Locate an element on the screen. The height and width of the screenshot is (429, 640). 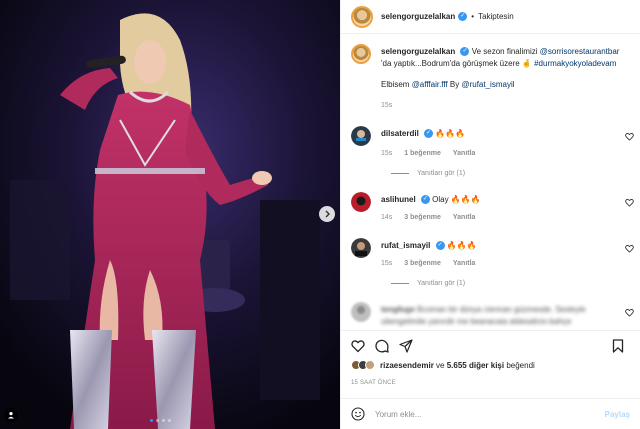
caption-mention-link: @afffair.fff is located at coordinates (430, 84).